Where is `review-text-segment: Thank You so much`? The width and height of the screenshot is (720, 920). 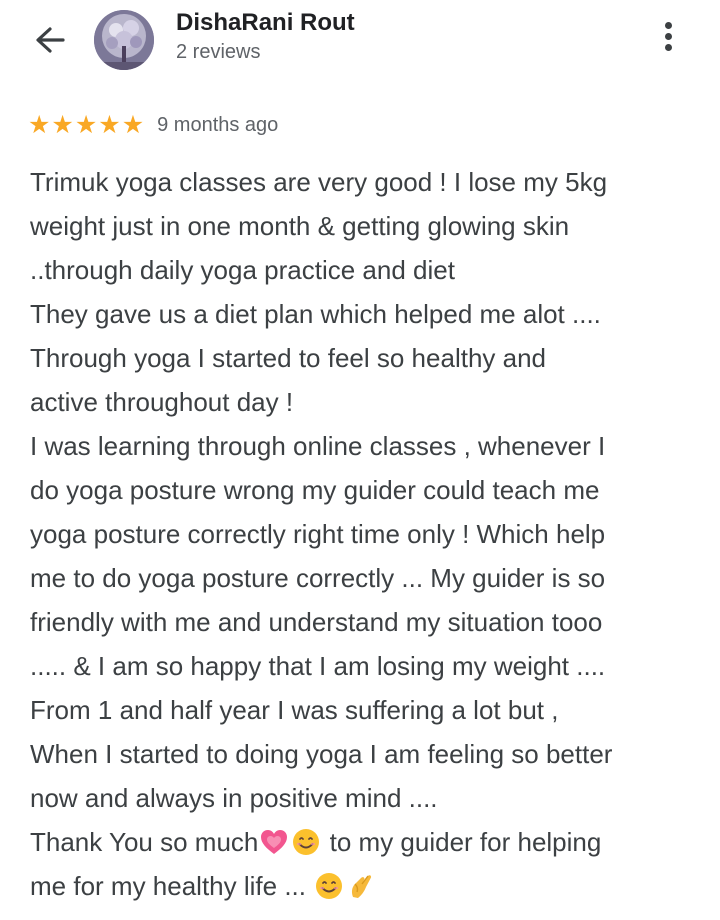 review-text-segment: Thank You so much is located at coordinates (144, 842).